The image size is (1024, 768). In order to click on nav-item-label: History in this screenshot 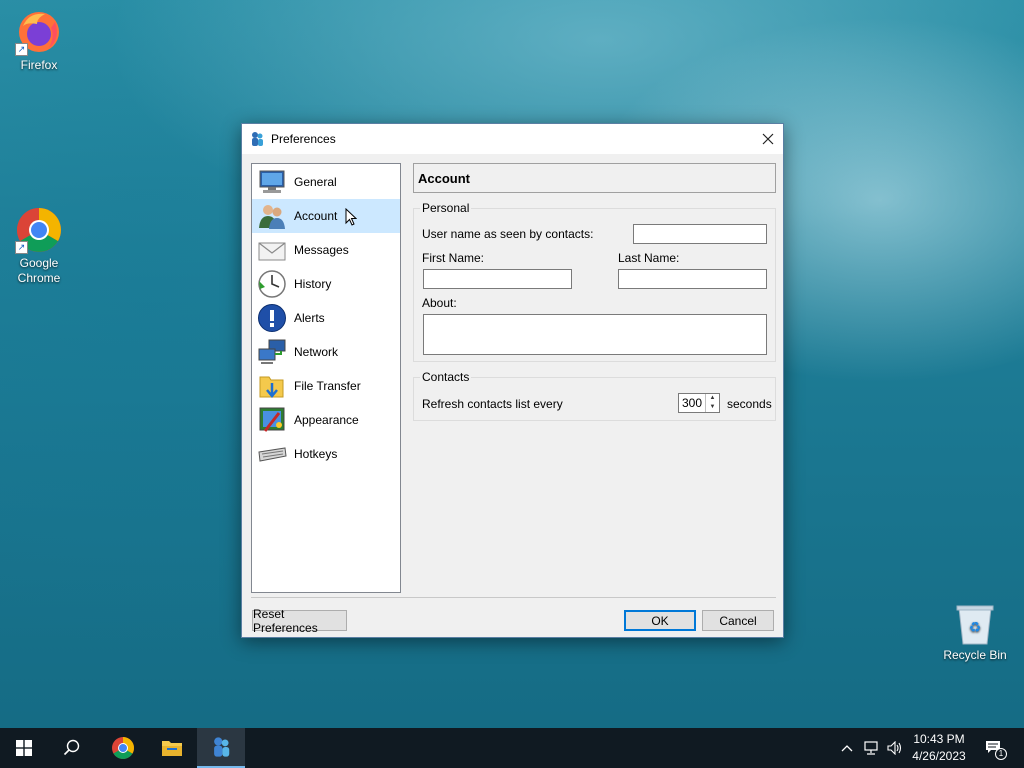, I will do `click(313, 284)`.